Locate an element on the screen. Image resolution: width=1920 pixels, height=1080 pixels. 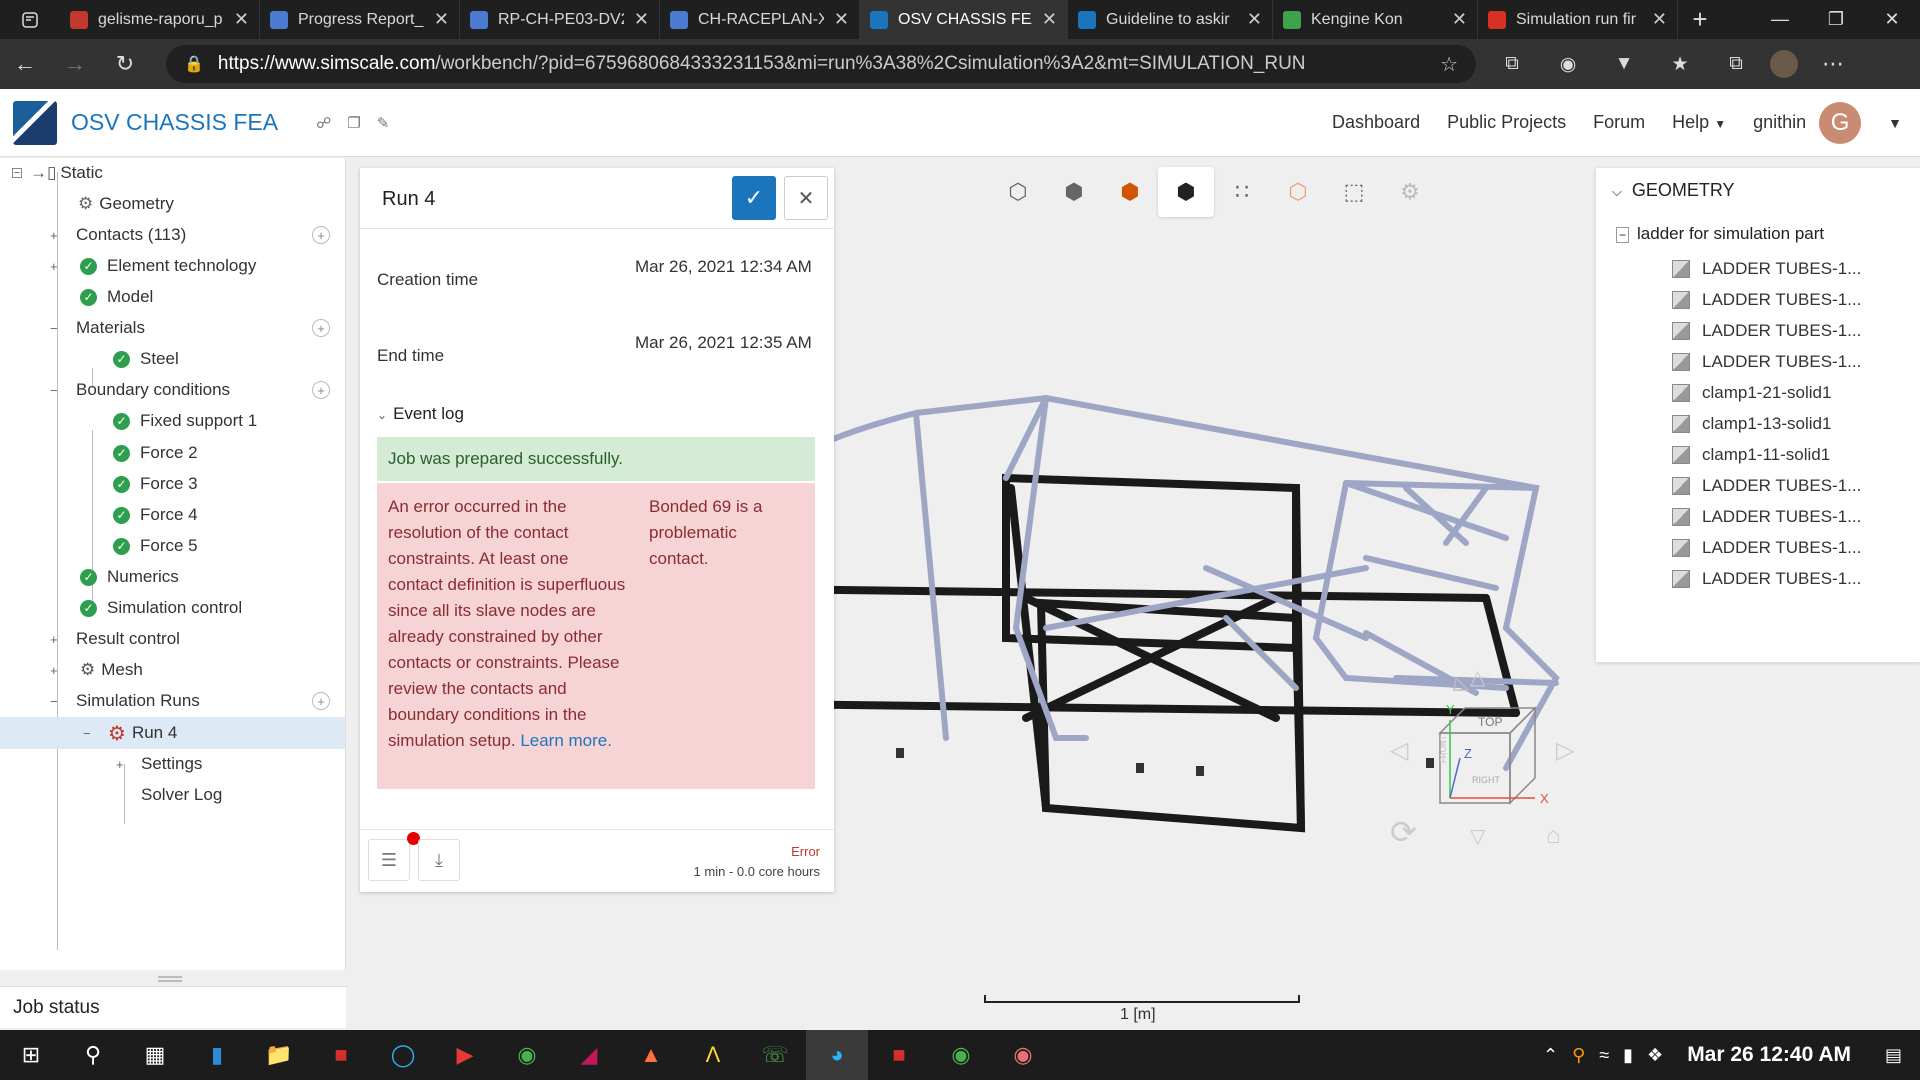
profile-avatar is located at coordinates (1784, 64).